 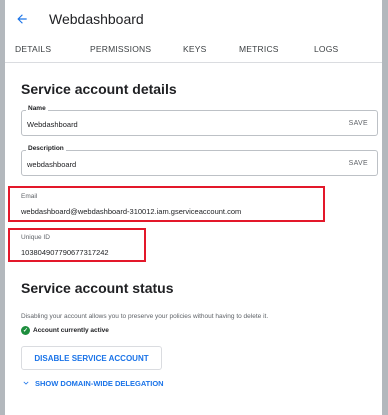 I want to click on active-status: ✓ Account currently active, so click(x=65, y=330).